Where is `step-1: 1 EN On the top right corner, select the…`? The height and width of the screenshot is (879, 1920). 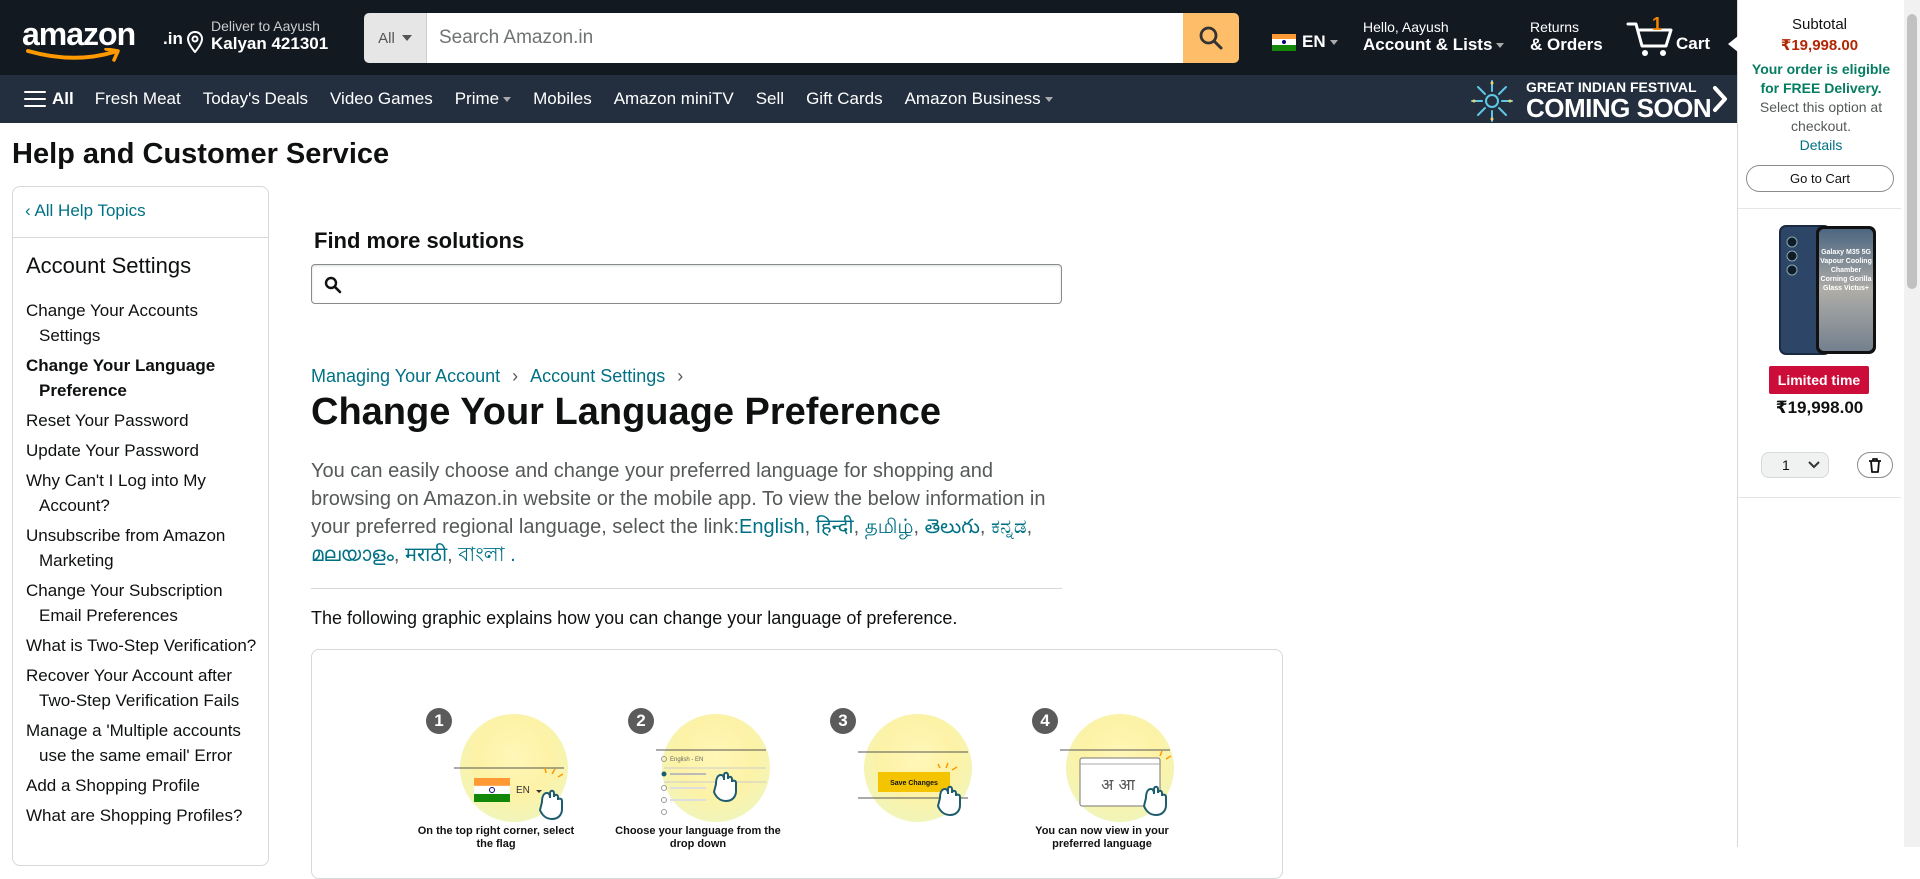 step-1: 1 EN On the top right corner, select the… is located at coordinates (497, 793).